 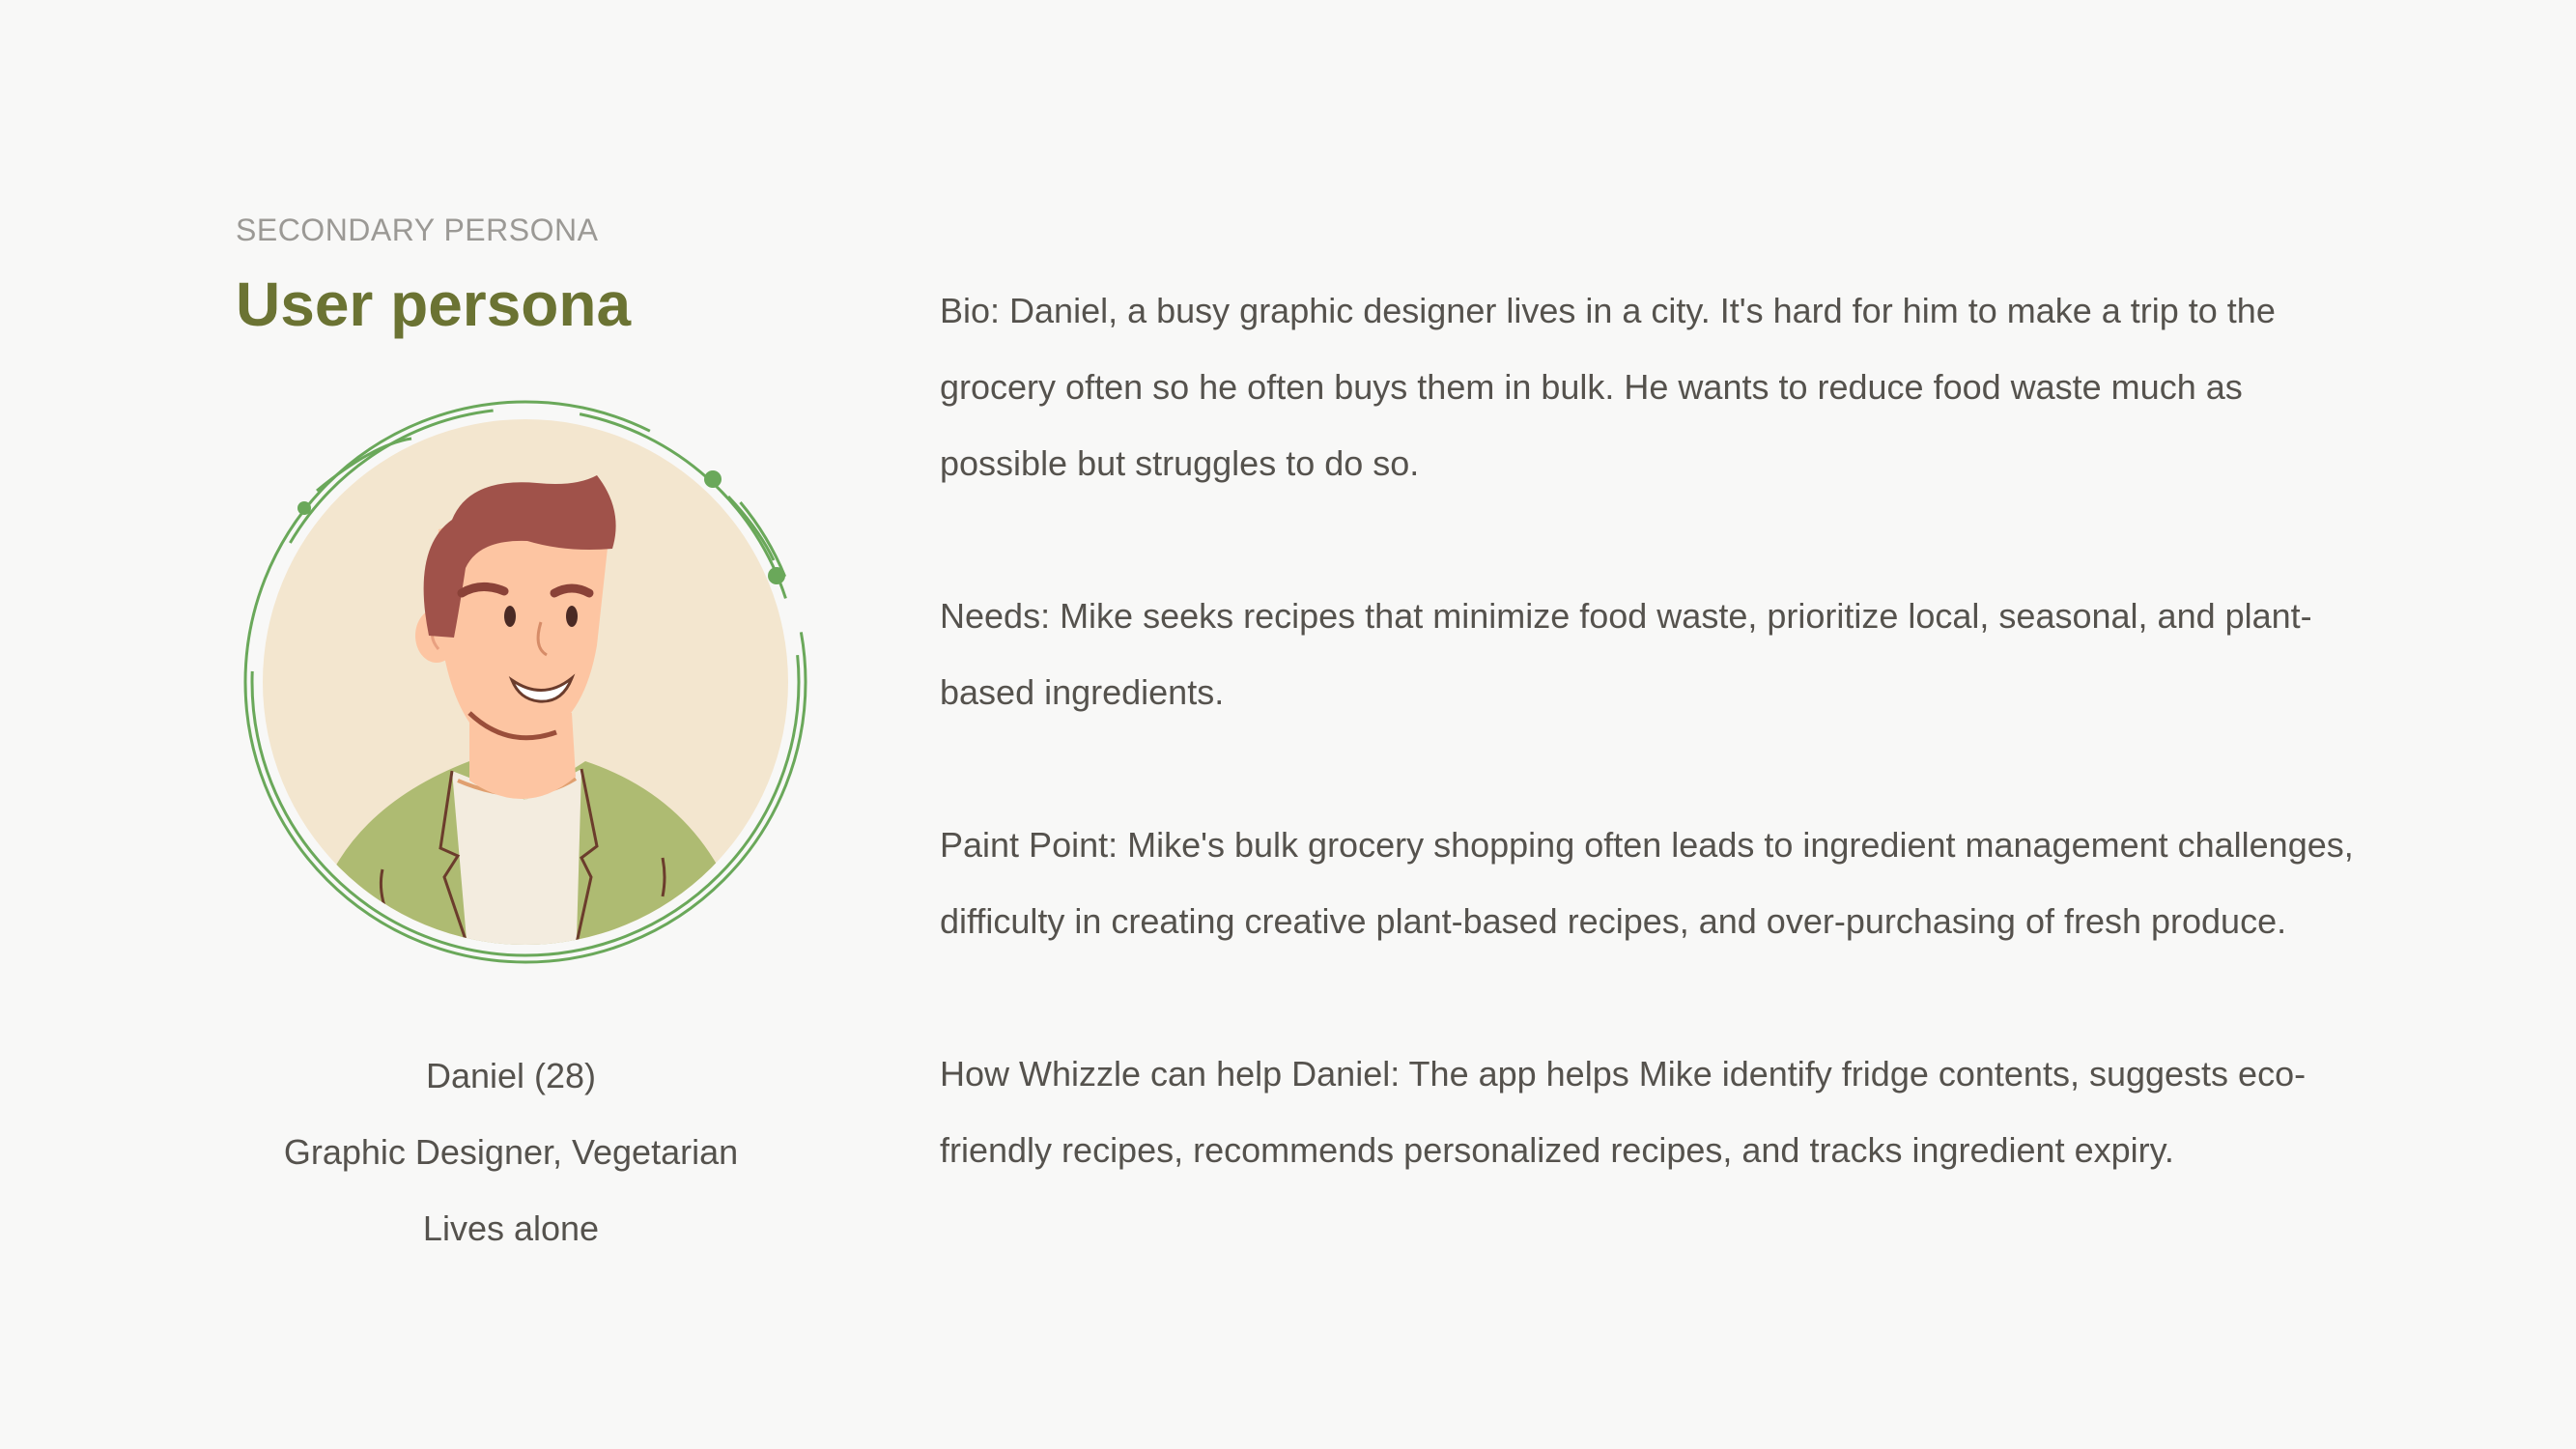 What do you see at coordinates (434, 304) in the screenshot?
I see `page-title: User persona` at bounding box center [434, 304].